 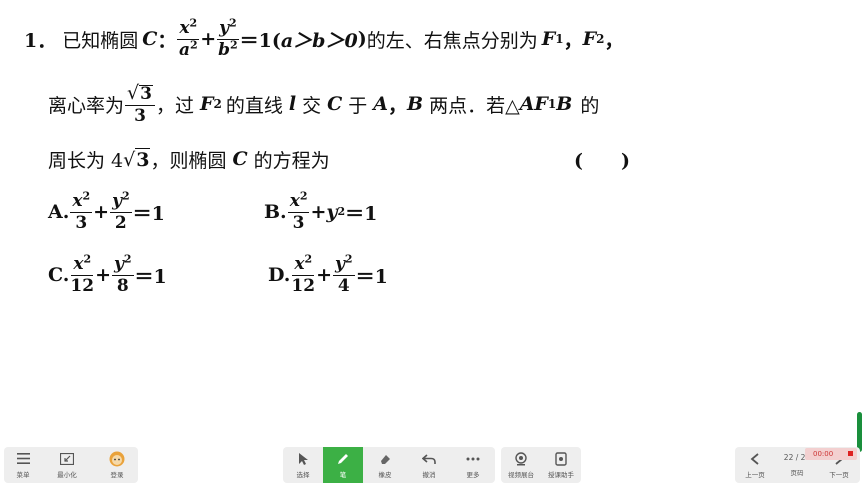 What do you see at coordinates (59, 212) in the screenshot?
I see `option-label: A.` at bounding box center [59, 212].